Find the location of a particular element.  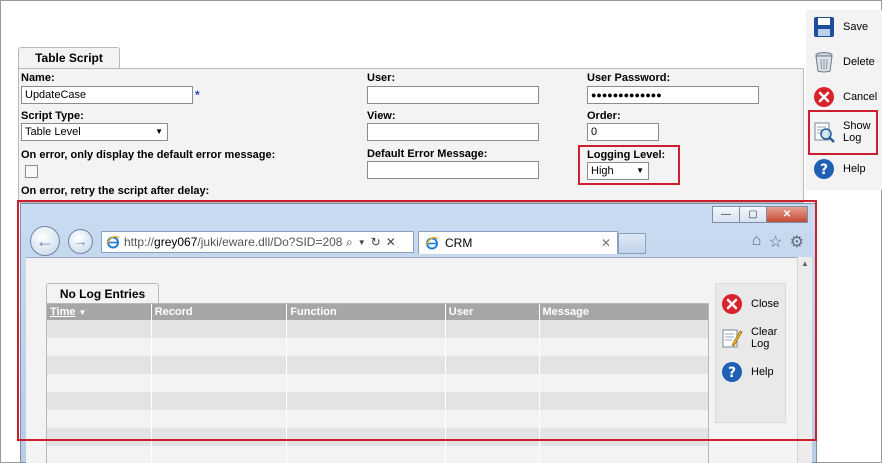

delete-button: Delete is located at coordinates (844, 62).